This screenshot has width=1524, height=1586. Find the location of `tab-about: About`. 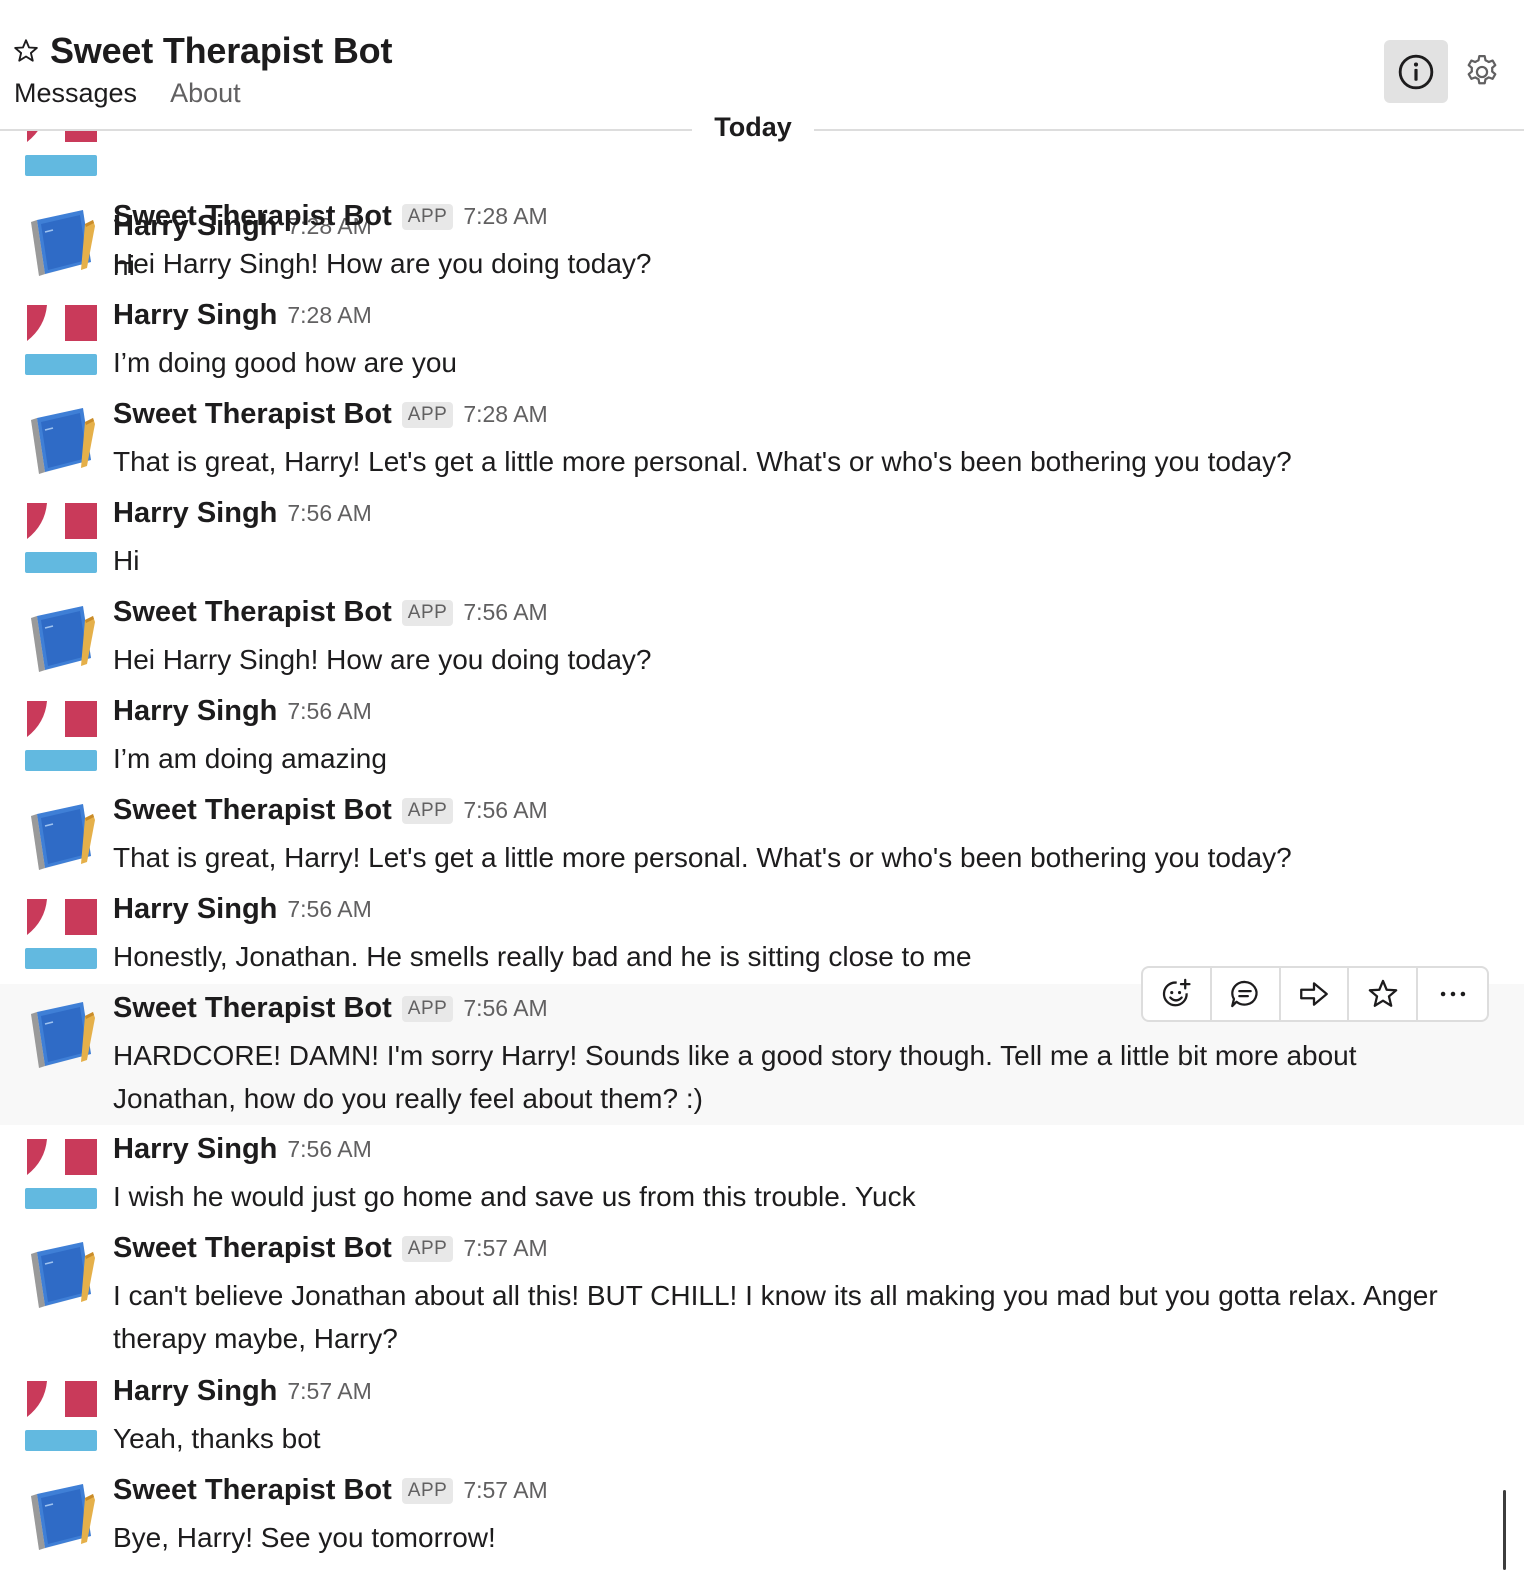

tab-about: About is located at coordinates (205, 93).